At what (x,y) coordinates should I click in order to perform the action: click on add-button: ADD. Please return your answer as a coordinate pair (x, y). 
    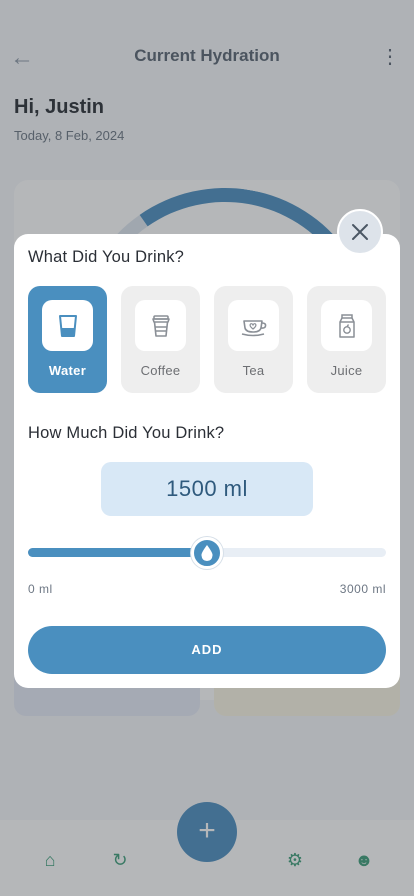
    Looking at the image, I should click on (207, 650).